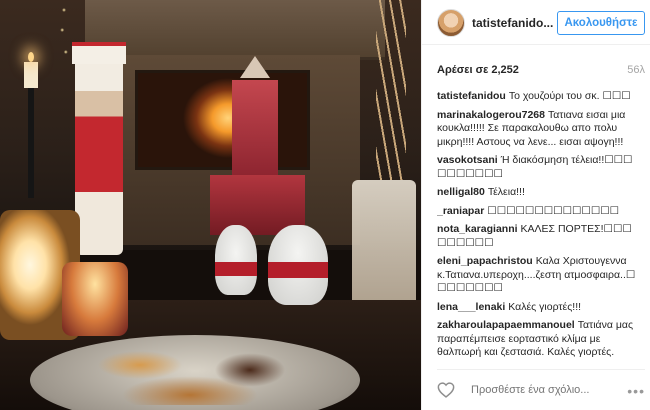 The width and height of the screenshot is (650, 410). Describe the element at coordinates (461, 192) in the screenshot. I see `comment-user: nelligal80` at that location.